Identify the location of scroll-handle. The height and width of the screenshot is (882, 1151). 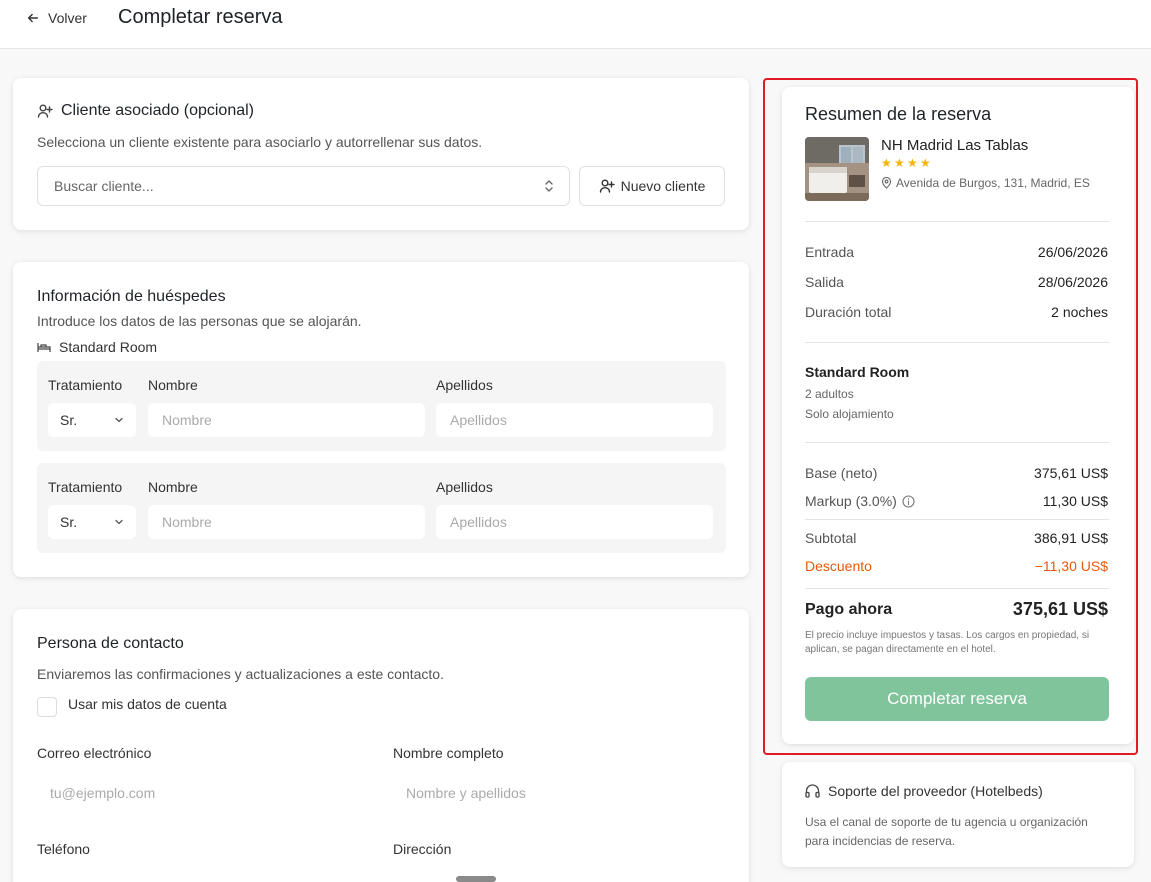
(476, 879).